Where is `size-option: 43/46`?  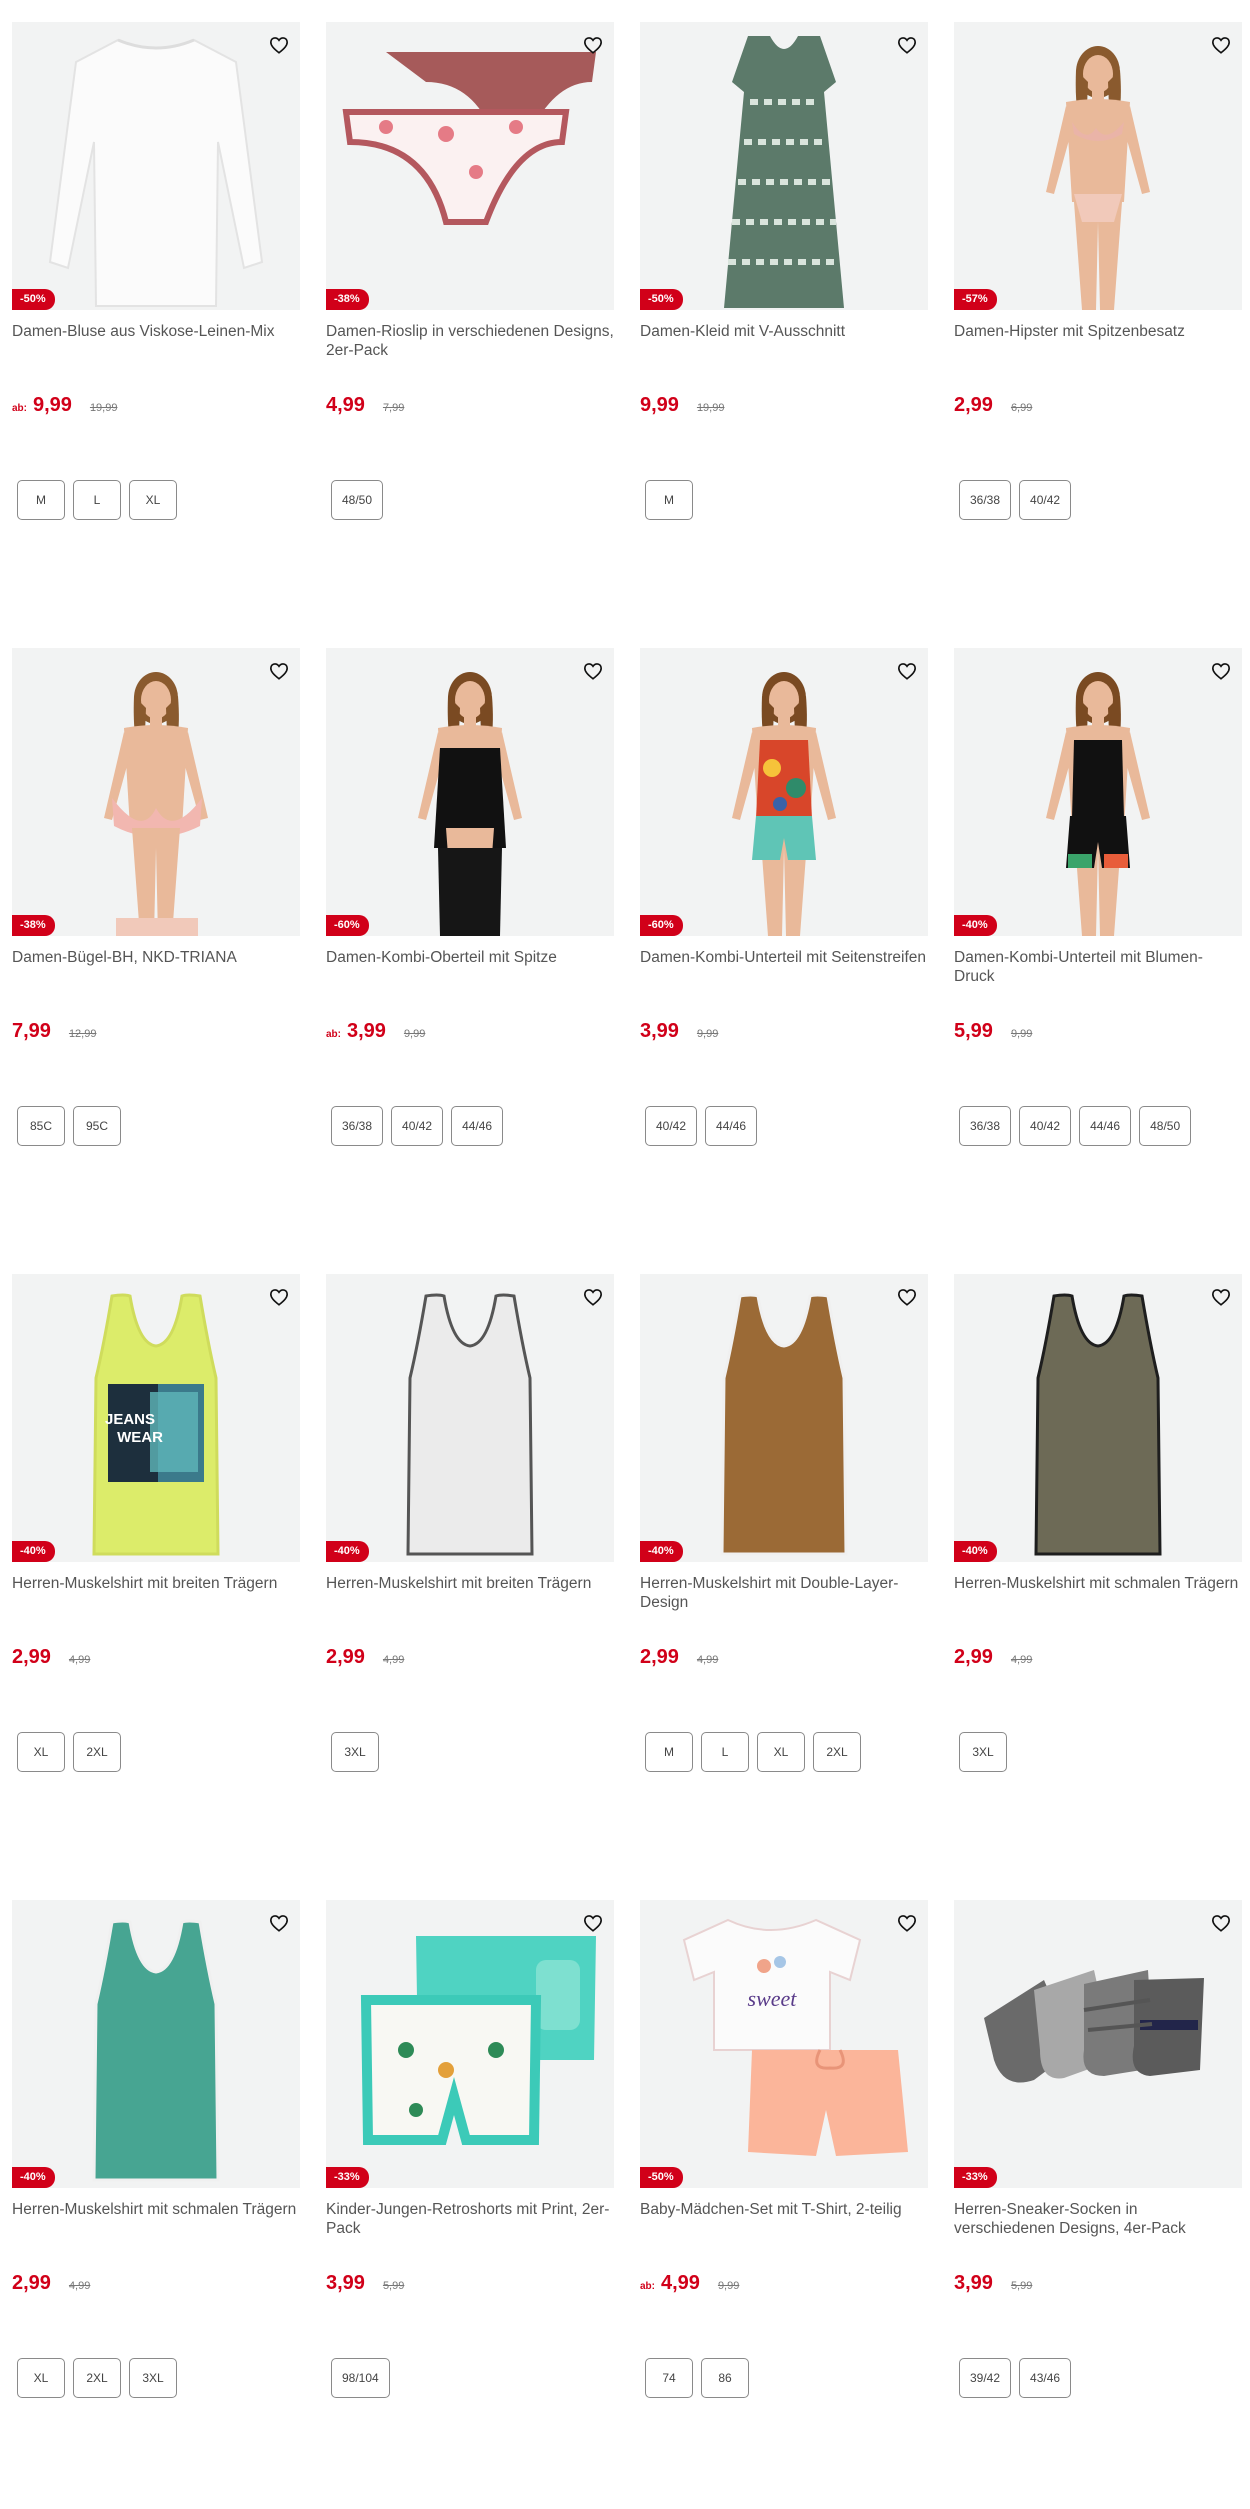 size-option: 43/46 is located at coordinates (1045, 2378).